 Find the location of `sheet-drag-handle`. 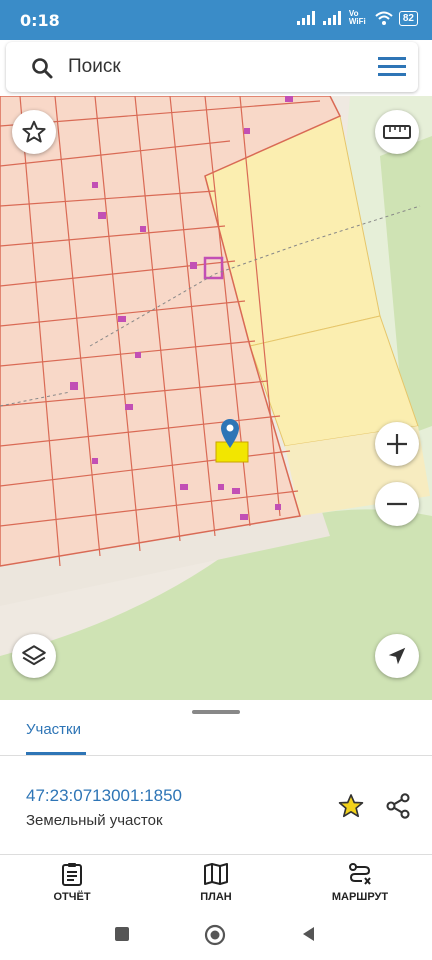

sheet-drag-handle is located at coordinates (216, 712).